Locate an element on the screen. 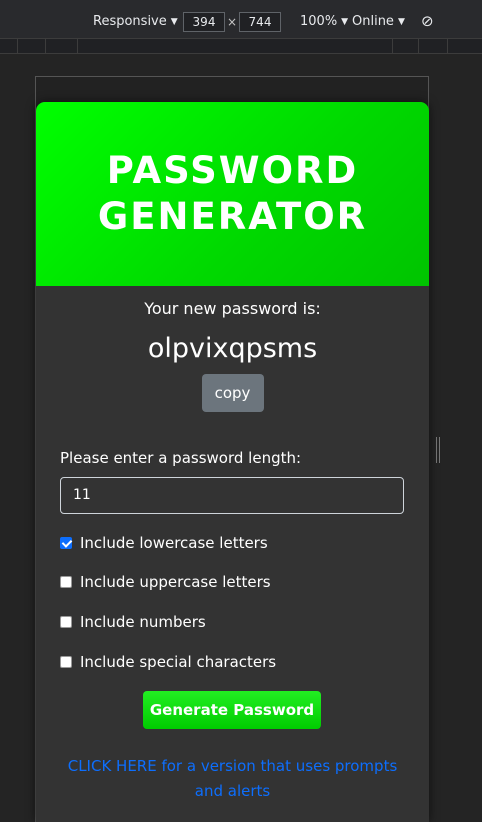 This screenshot has width=482, height=822. option-label: Include uppercase letters is located at coordinates (175, 582).